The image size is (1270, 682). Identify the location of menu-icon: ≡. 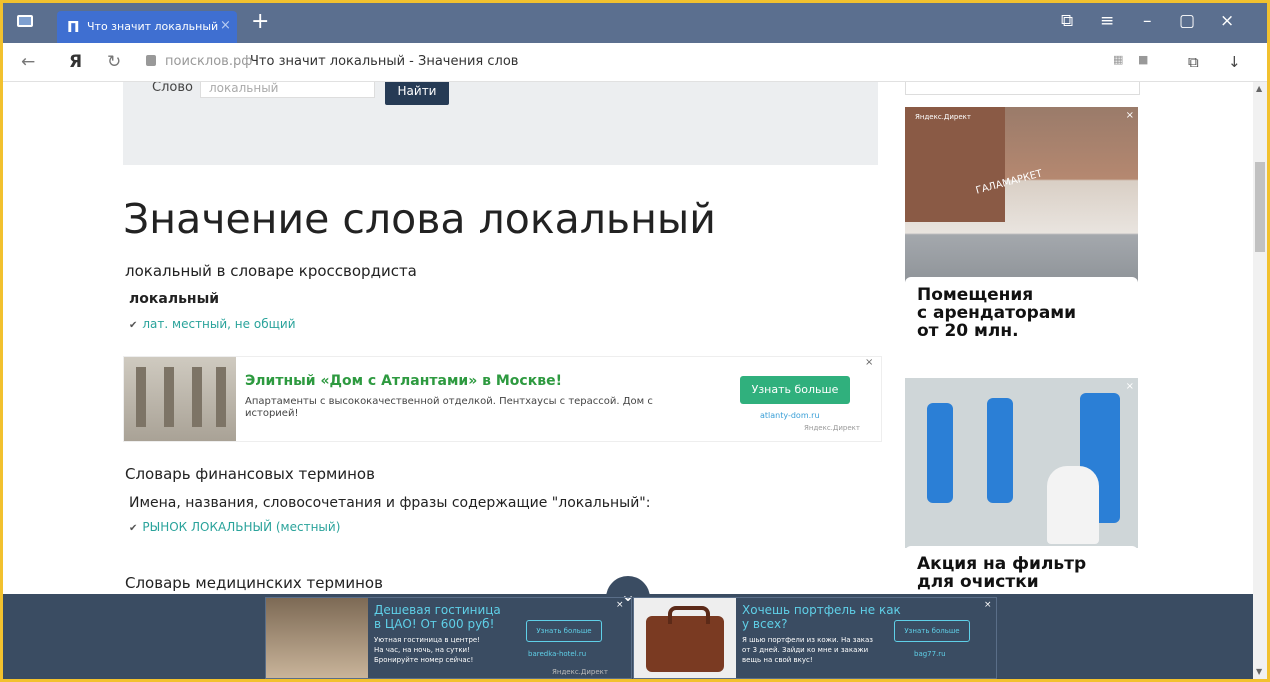
(1107, 21).